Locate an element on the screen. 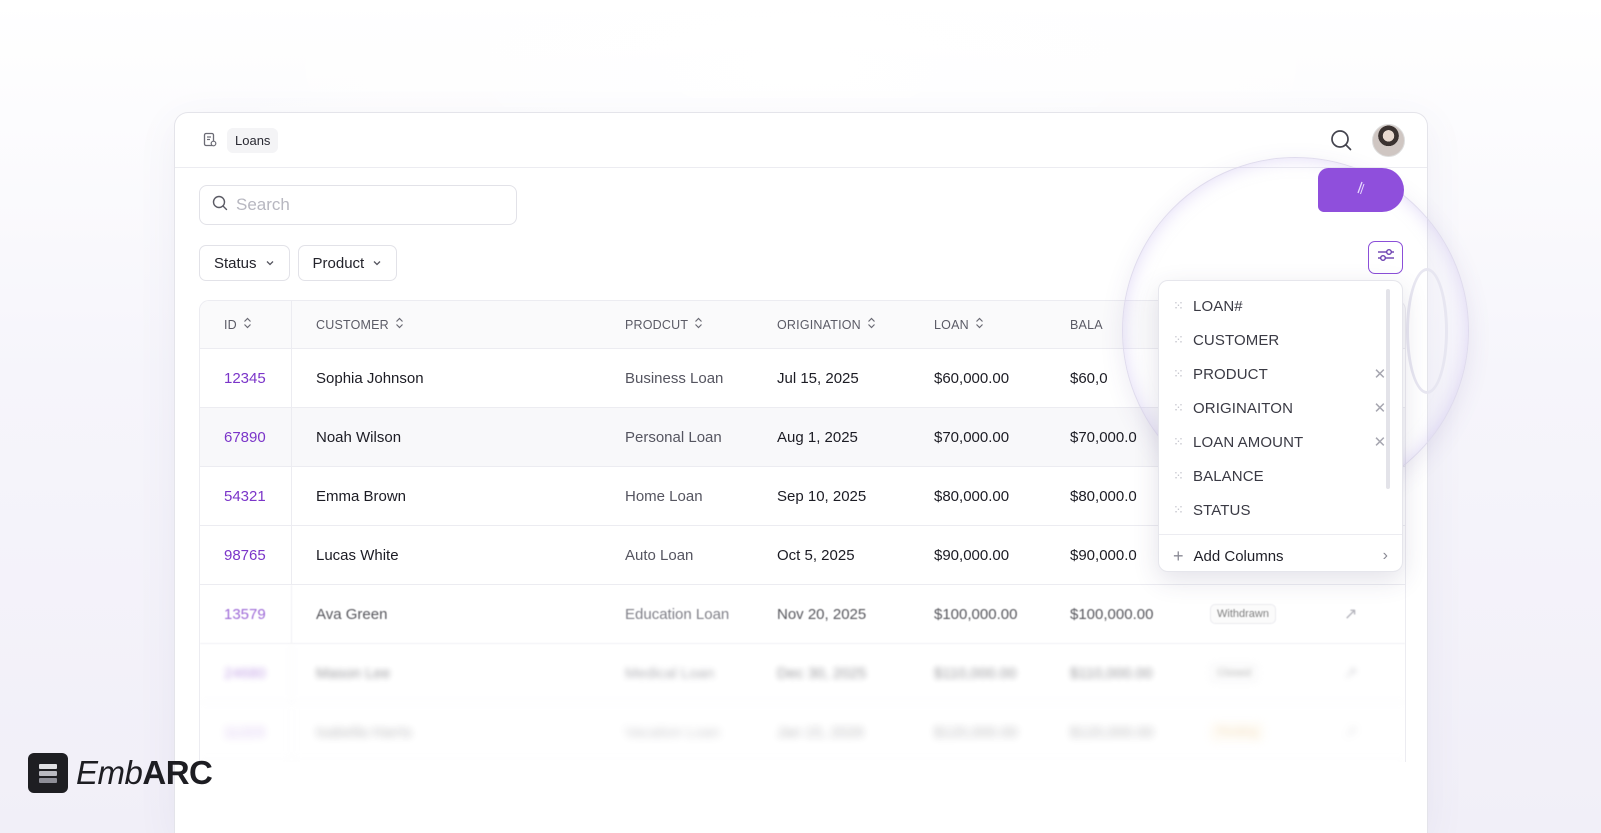 The width and height of the screenshot is (1601, 833). cell-status: Closed is located at coordinates (1277, 673).